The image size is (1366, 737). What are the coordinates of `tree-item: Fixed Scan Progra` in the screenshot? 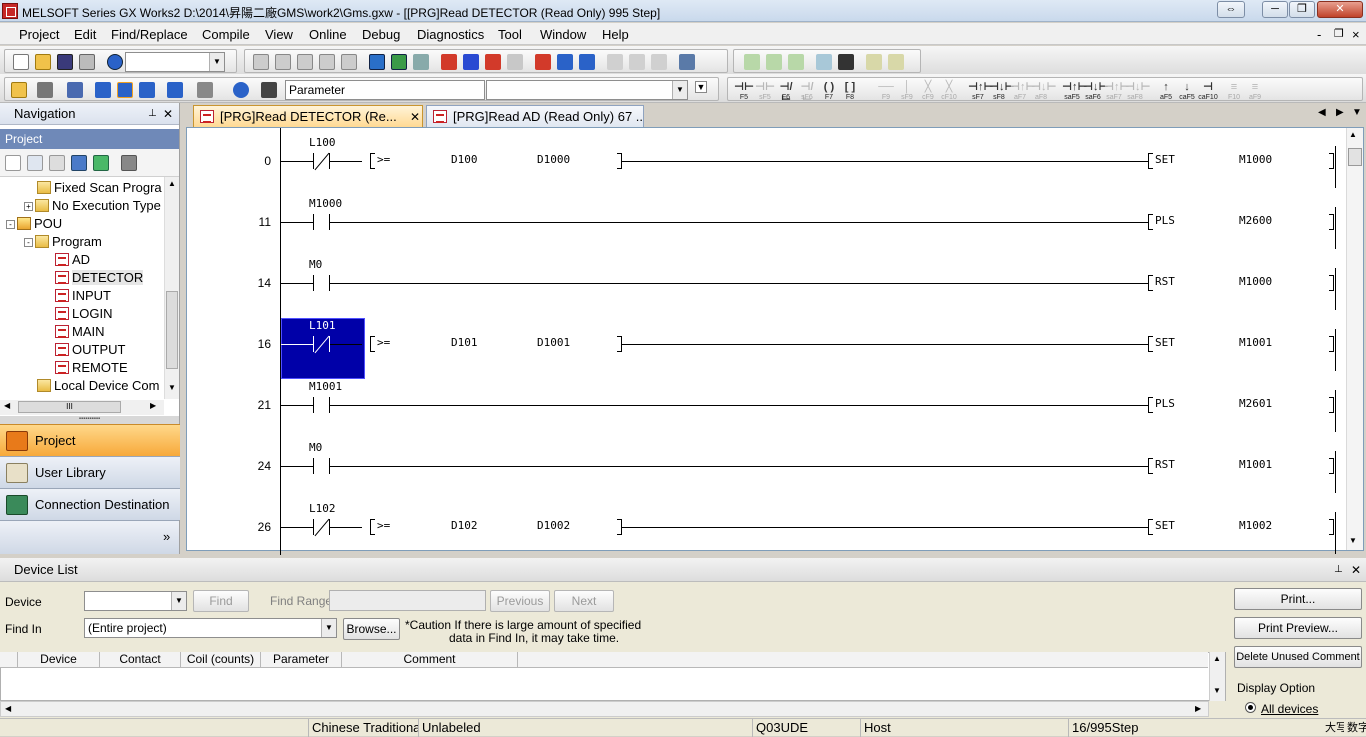 It's located at (99, 188).